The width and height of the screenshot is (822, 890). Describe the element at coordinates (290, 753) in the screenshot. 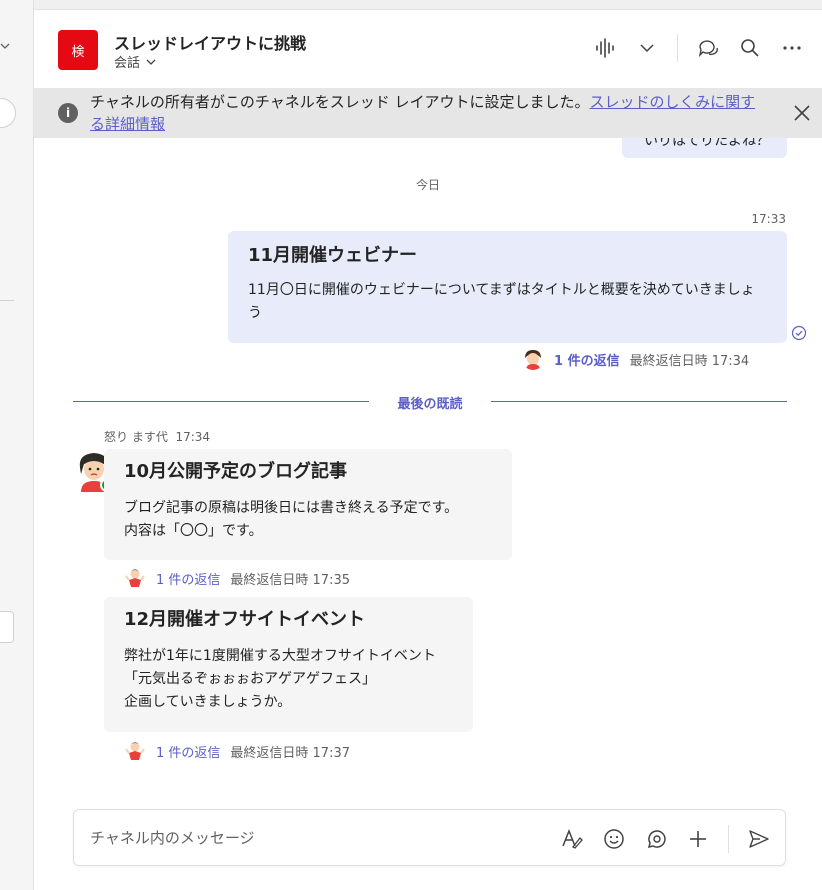

I see `last-reply-time: 最終返信日時 17:37` at that location.